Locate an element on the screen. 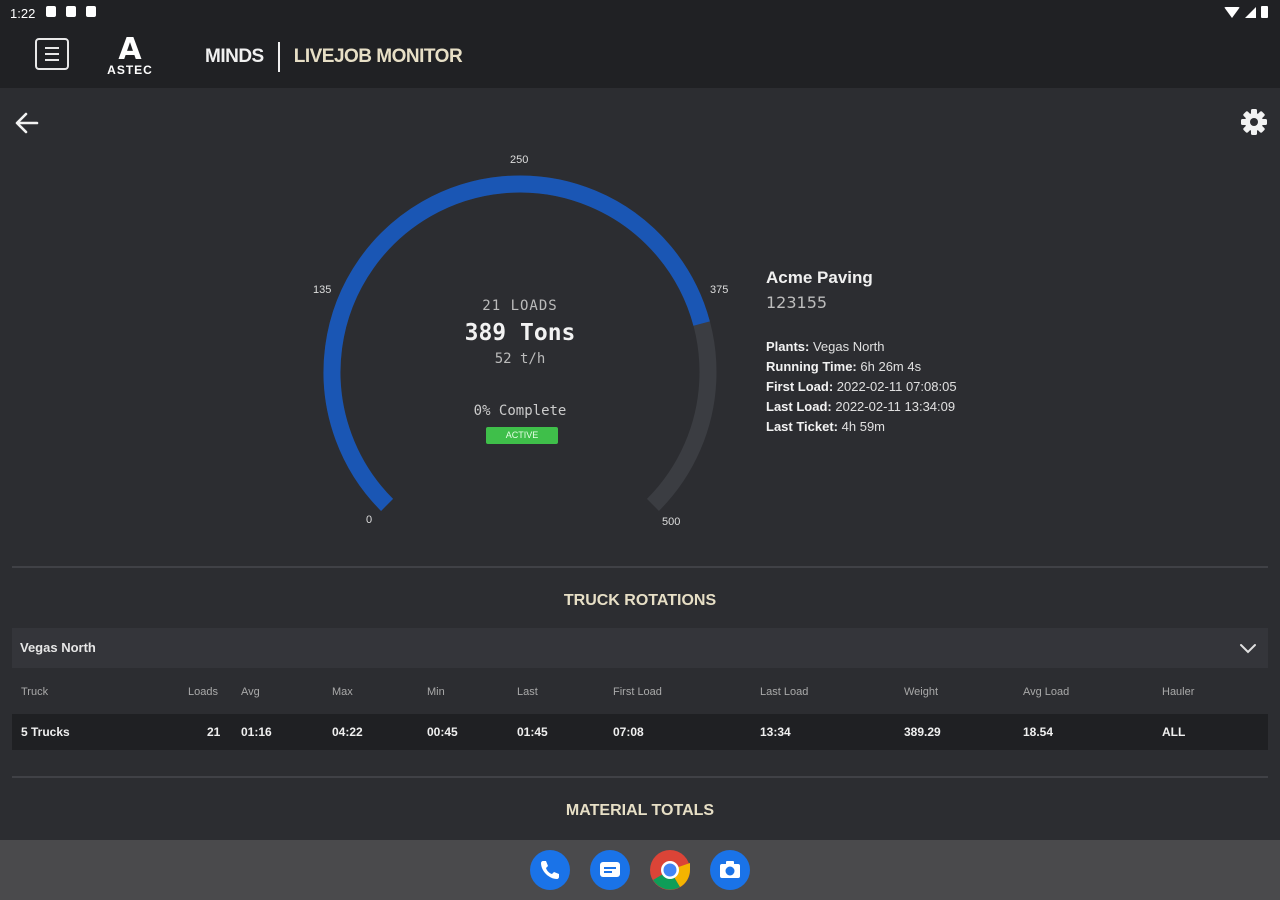  job-number: 123155 is located at coordinates (797, 302).